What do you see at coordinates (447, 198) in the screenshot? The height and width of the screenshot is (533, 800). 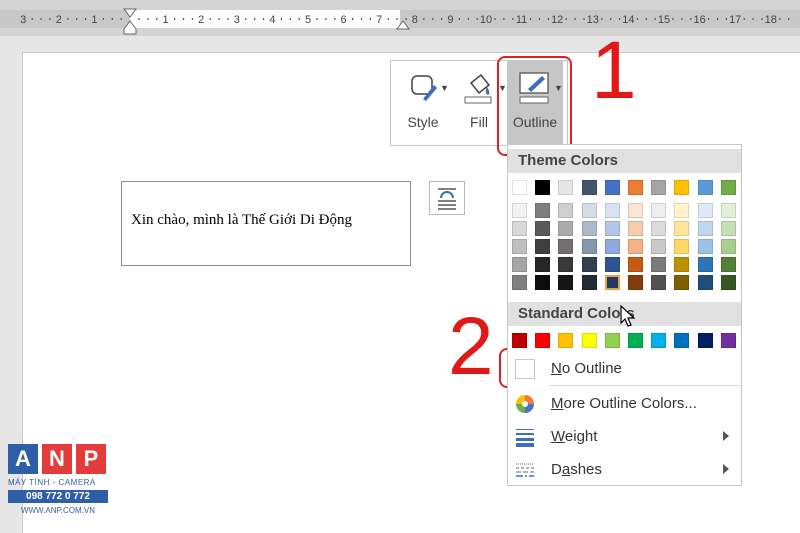 I see `layout-options-icon` at bounding box center [447, 198].